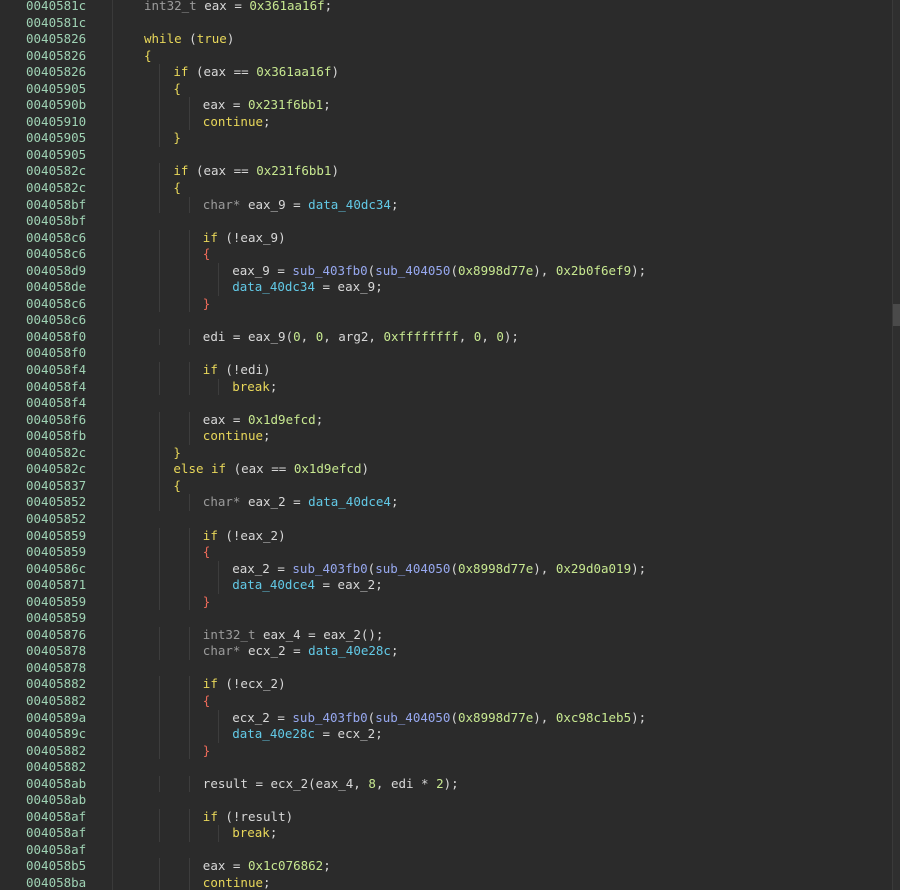 Image resolution: width=900 pixels, height=890 pixels. Describe the element at coordinates (56, 502) in the screenshot. I see `line-address: 00405852` at that location.